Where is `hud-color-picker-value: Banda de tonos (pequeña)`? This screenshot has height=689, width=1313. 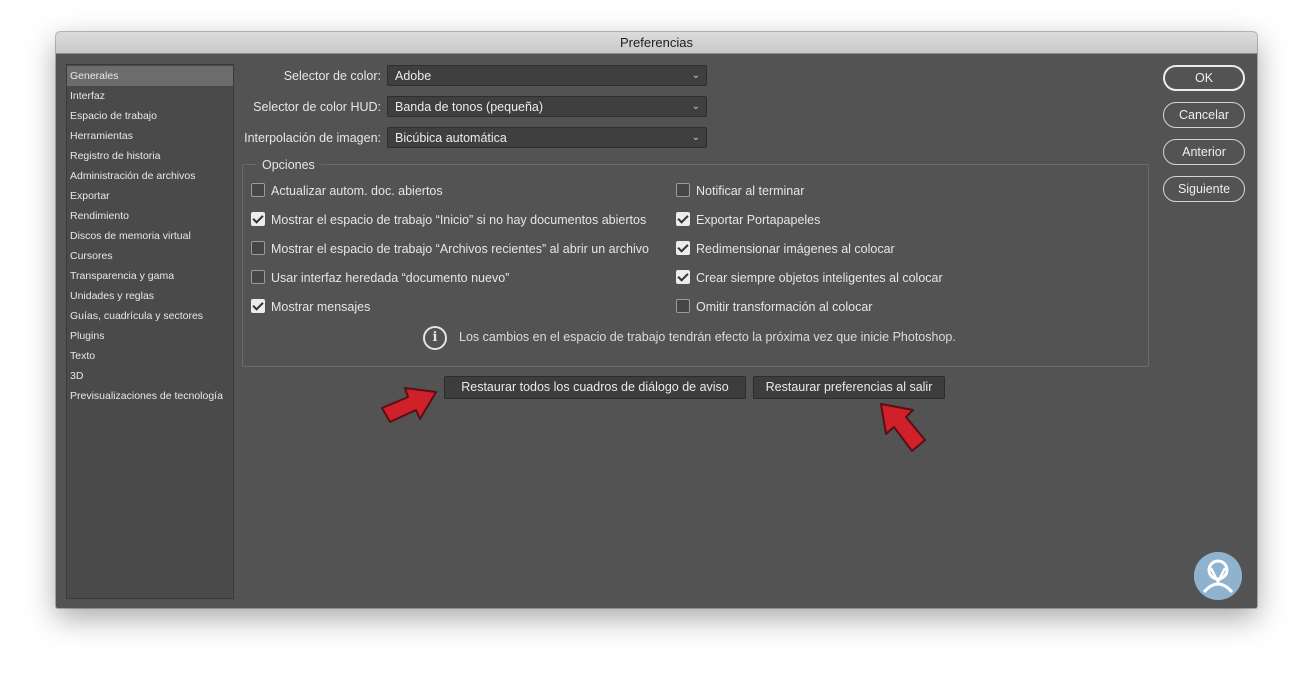
hud-color-picker-value: Banda de tonos (pequeña) is located at coordinates (469, 107).